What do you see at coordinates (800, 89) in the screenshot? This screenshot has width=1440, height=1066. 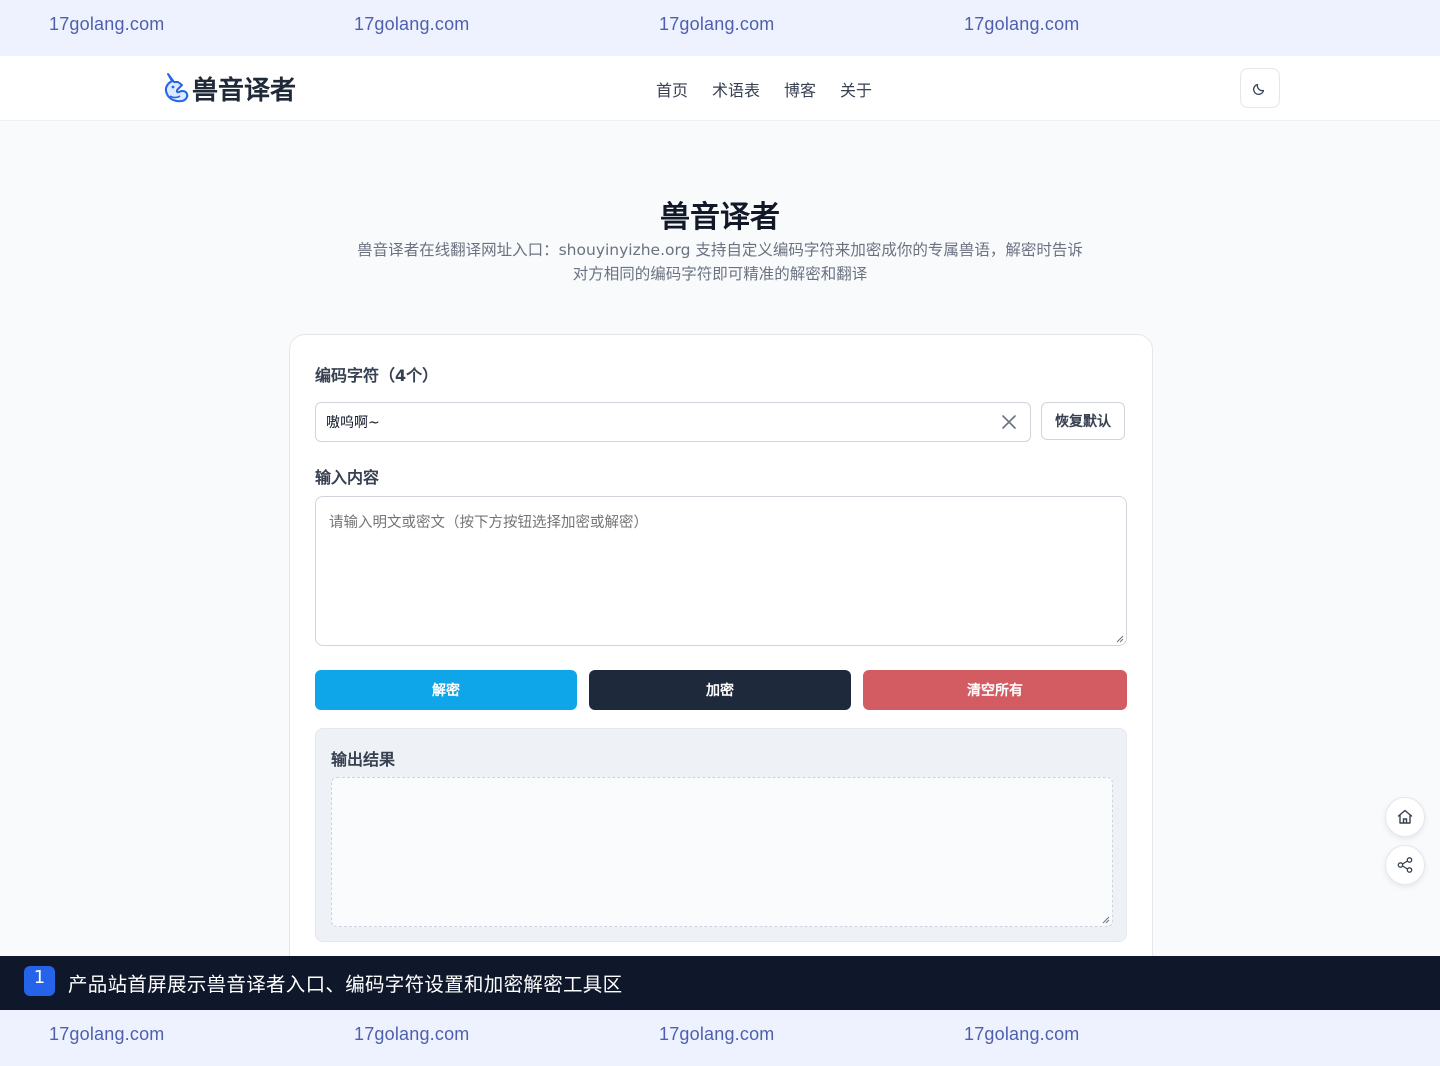 I see `nav-item-blog: 博客` at bounding box center [800, 89].